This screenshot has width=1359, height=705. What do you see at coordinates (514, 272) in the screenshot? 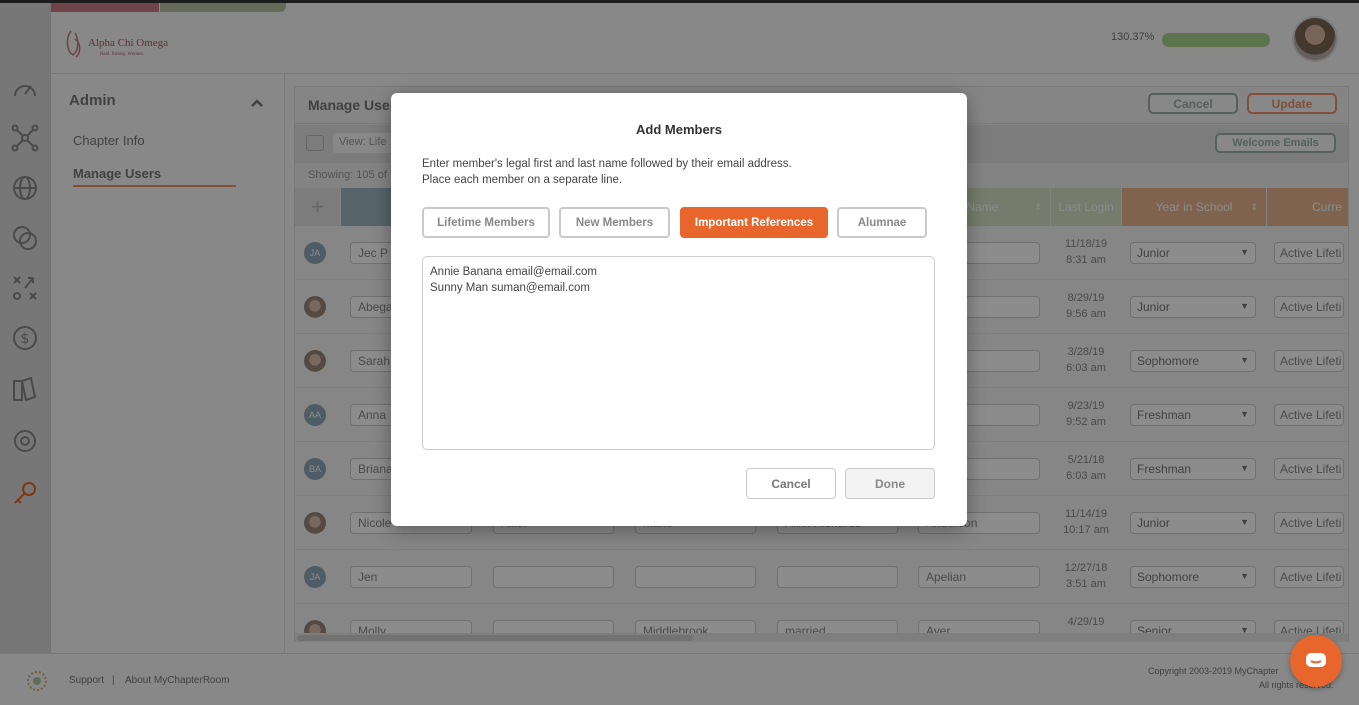
I see `member-entry: Annie Banana email@email.com` at bounding box center [514, 272].